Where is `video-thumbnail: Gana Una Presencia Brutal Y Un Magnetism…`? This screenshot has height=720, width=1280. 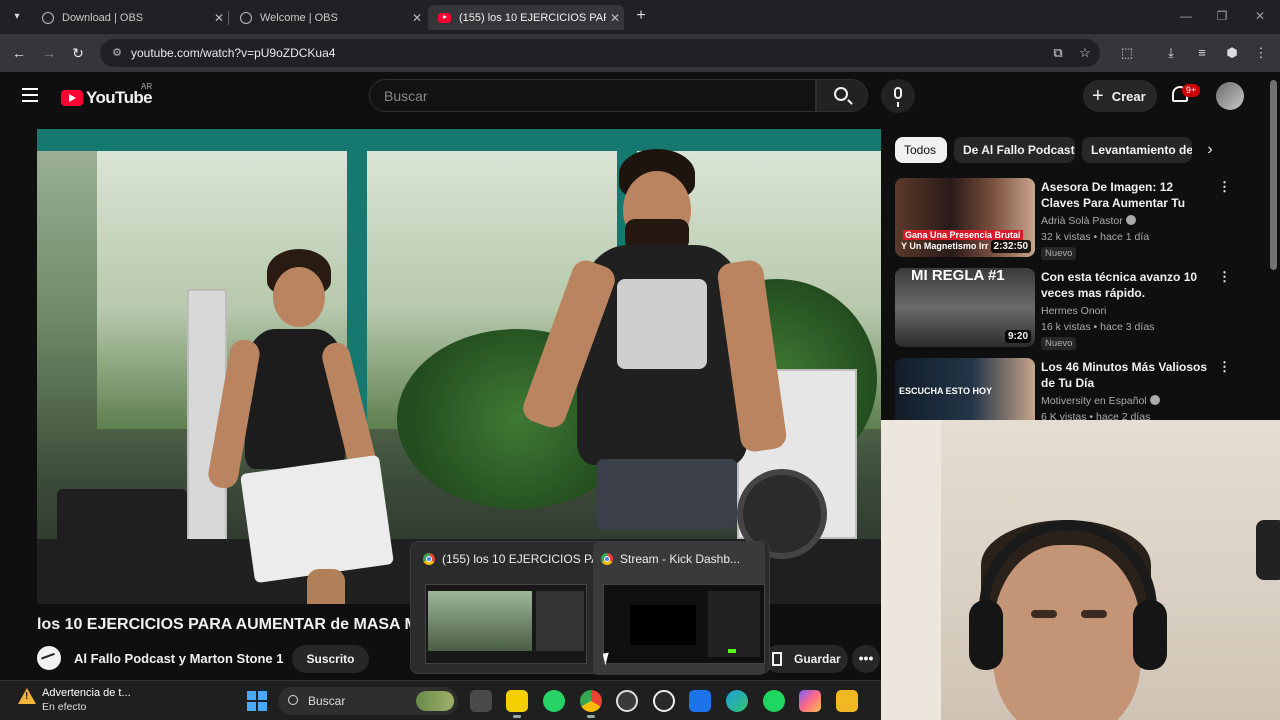 video-thumbnail: Gana Una Presencia Brutal Y Un Magnetism… is located at coordinates (965, 217).